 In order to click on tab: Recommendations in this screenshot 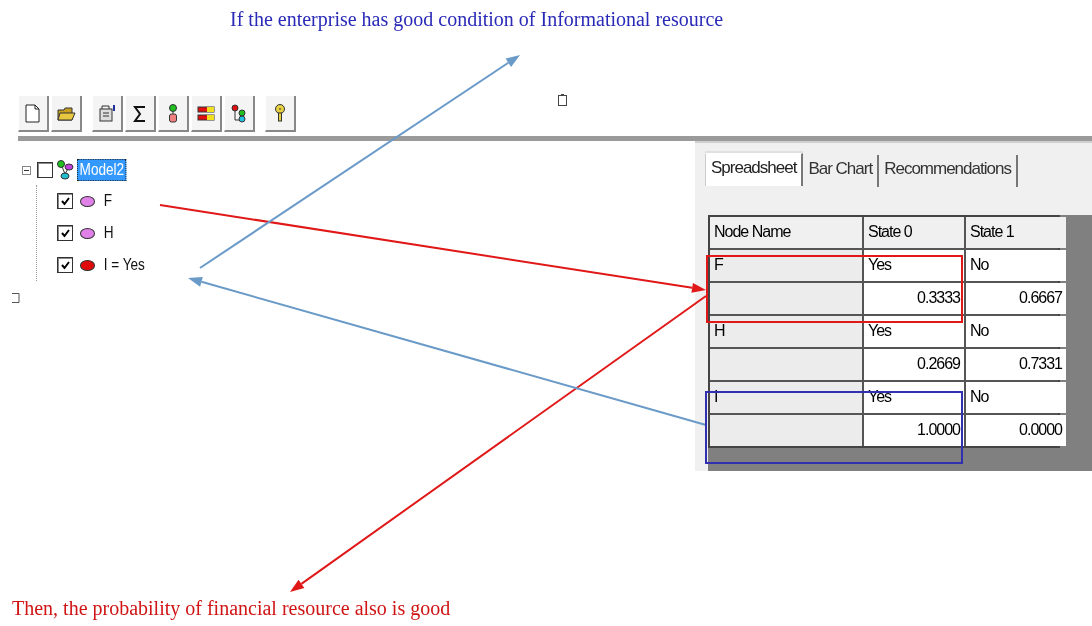, I will do `click(948, 171)`.